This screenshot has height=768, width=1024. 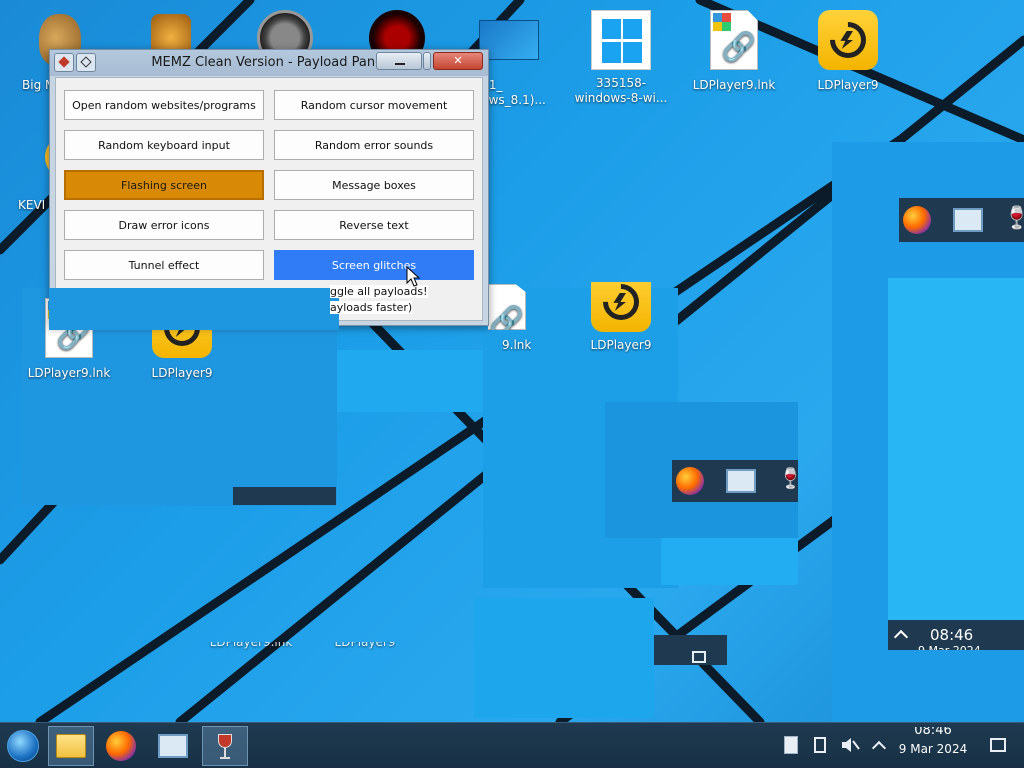 I want to click on payload-label: Random cursor movement, so click(x=374, y=105).